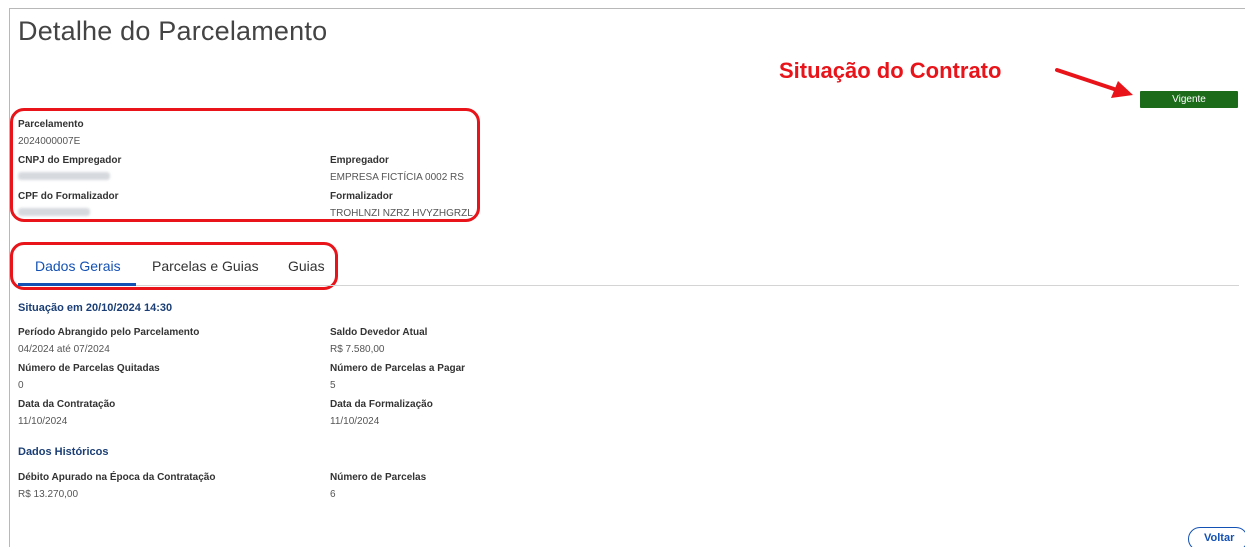  What do you see at coordinates (89, 368) in the screenshot?
I see `parcelas-quitadas-label: Número de Parcelas Quitadas` at bounding box center [89, 368].